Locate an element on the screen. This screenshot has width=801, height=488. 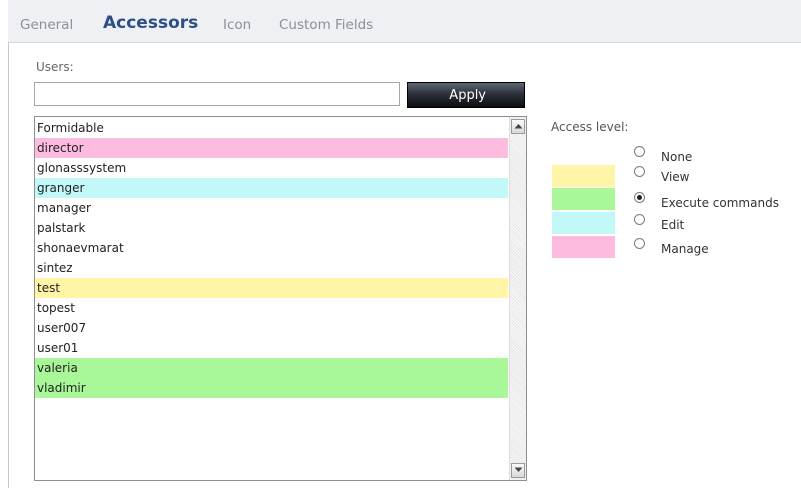
list-item: test is located at coordinates (271, 288).